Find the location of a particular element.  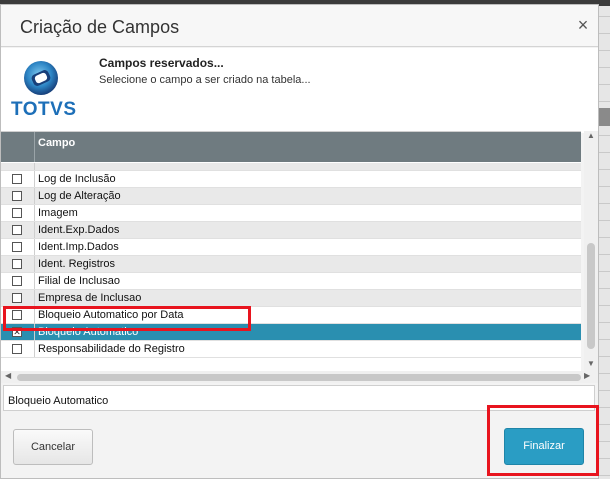

grid-header-checkbox-column is located at coordinates (18, 147).